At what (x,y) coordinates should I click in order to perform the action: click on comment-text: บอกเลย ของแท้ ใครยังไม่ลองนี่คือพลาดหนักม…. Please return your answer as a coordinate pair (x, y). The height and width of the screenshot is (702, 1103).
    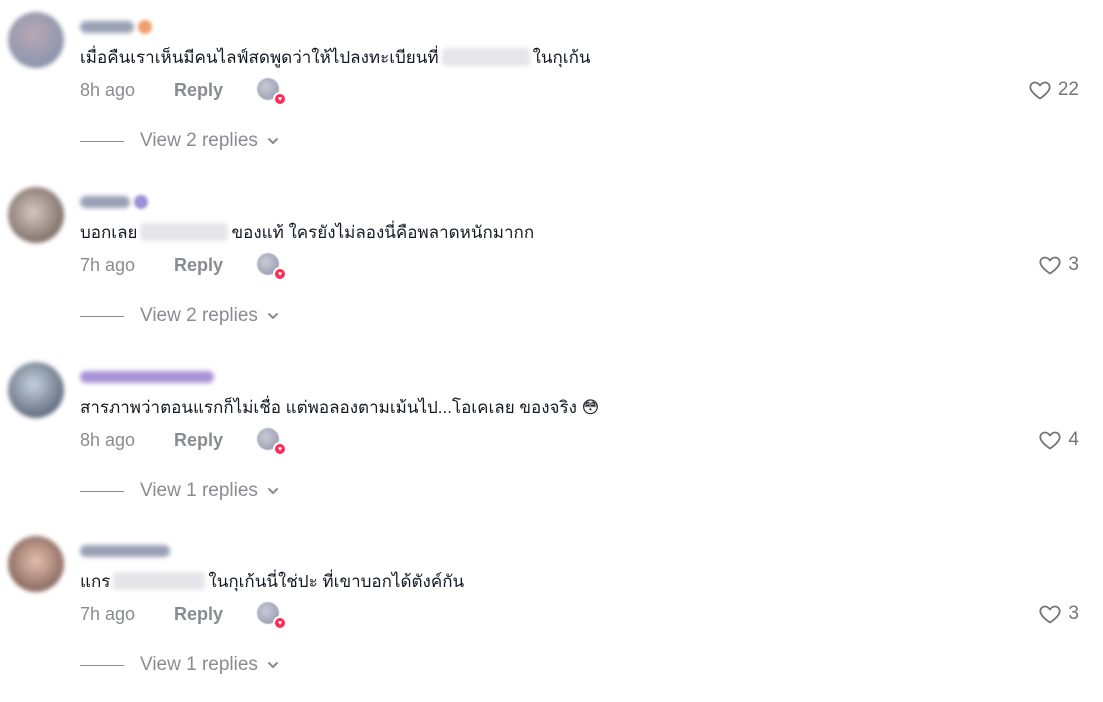
    Looking at the image, I should click on (307, 232).